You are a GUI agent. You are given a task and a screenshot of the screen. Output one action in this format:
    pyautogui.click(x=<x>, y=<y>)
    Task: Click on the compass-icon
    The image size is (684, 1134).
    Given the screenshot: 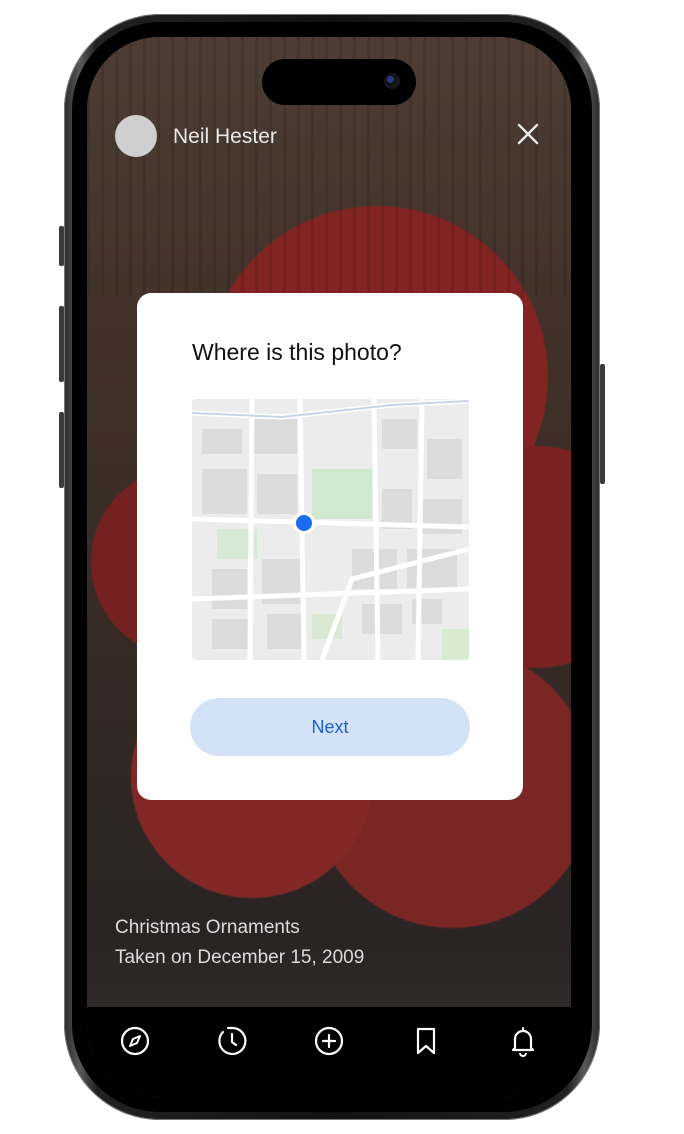 What is the action you would take?
    pyautogui.click(x=135, y=1041)
    